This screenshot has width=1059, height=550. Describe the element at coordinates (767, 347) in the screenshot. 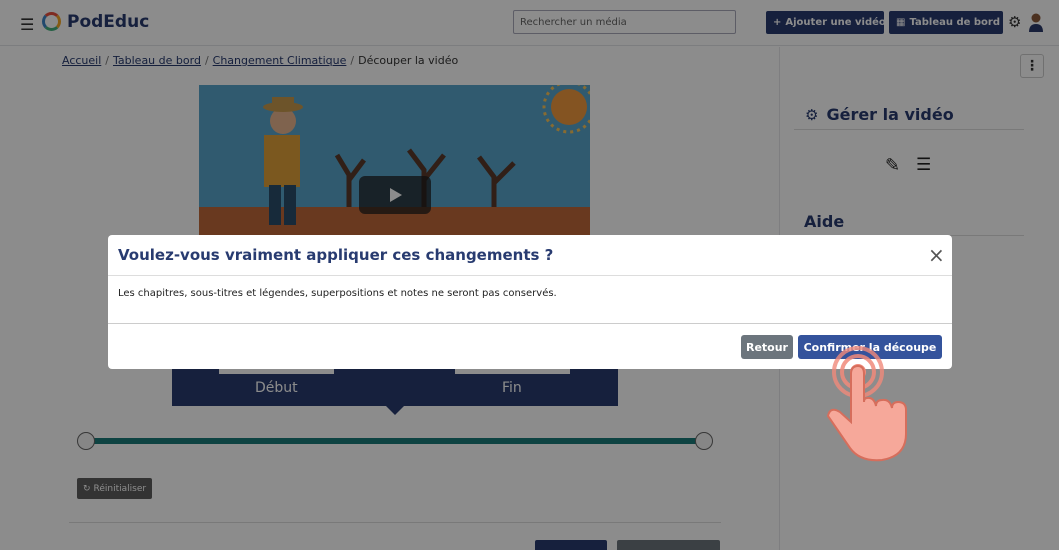

I see `back-button: Retour` at that location.